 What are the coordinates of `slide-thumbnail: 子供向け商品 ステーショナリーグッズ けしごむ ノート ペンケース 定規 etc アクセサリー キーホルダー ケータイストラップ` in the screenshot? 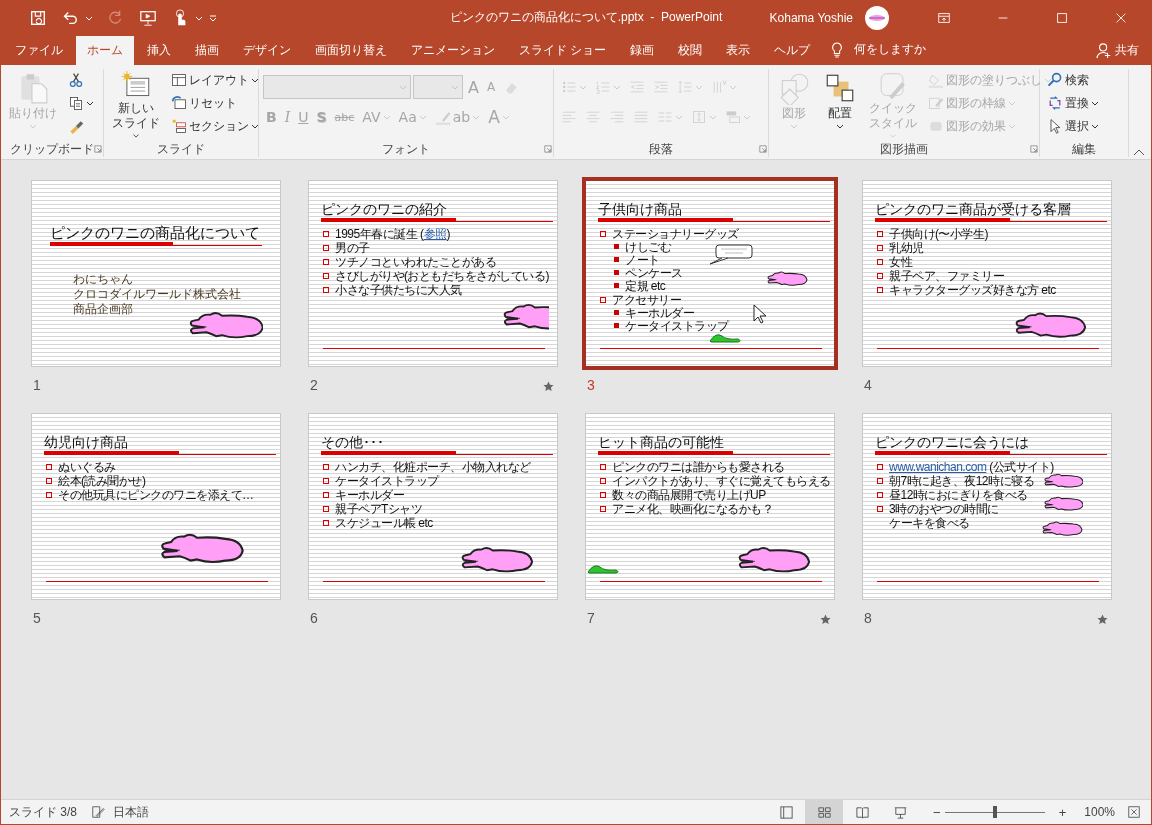 It's located at (710, 273).